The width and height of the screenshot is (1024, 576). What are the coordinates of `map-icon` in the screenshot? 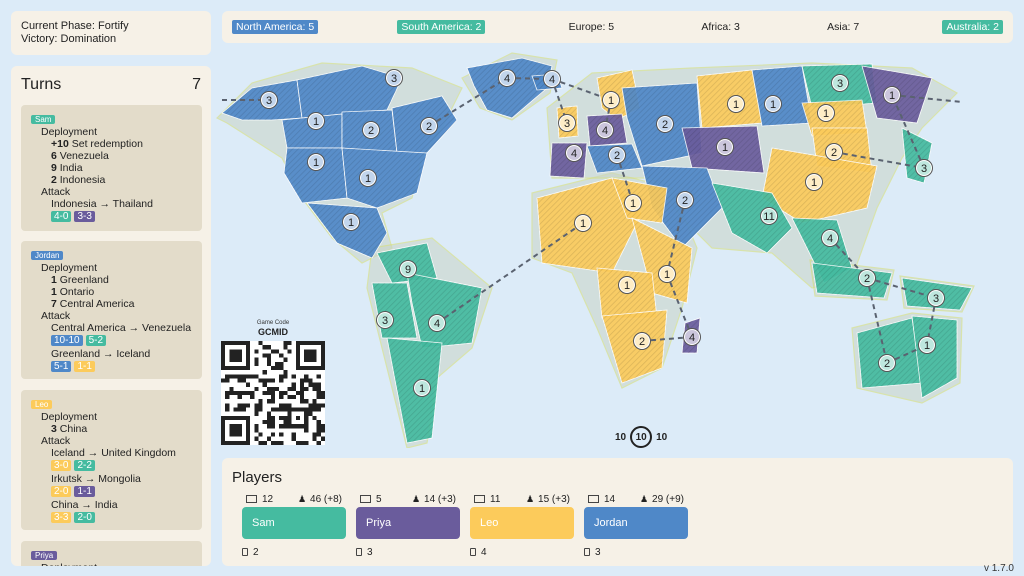 It's located at (593, 498).